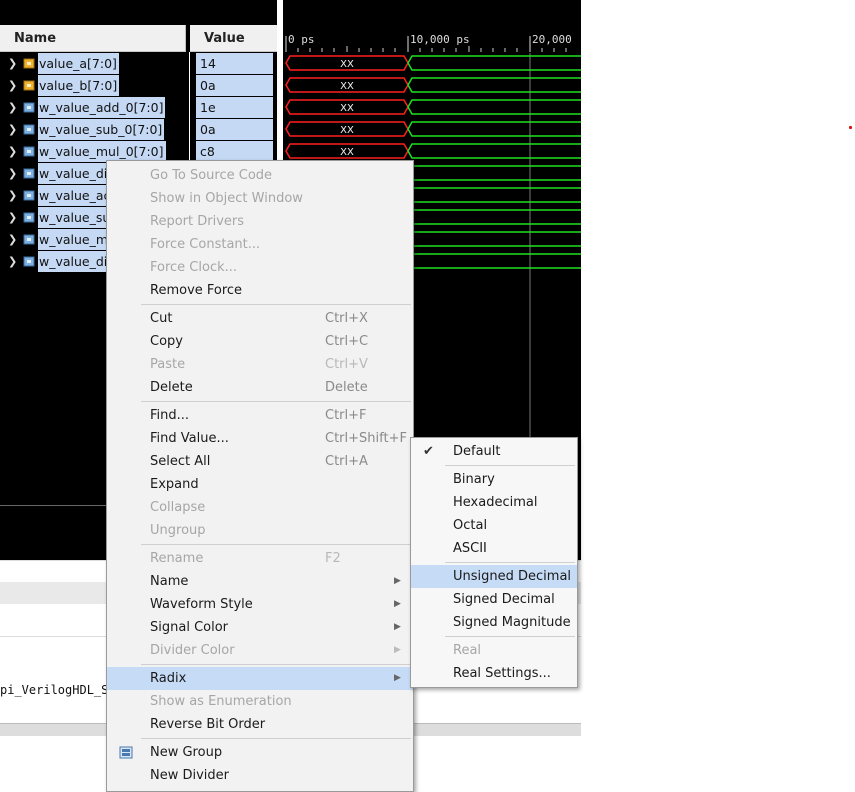  What do you see at coordinates (260, 484) in the screenshot?
I see `menu-item-expand: Expand` at bounding box center [260, 484].